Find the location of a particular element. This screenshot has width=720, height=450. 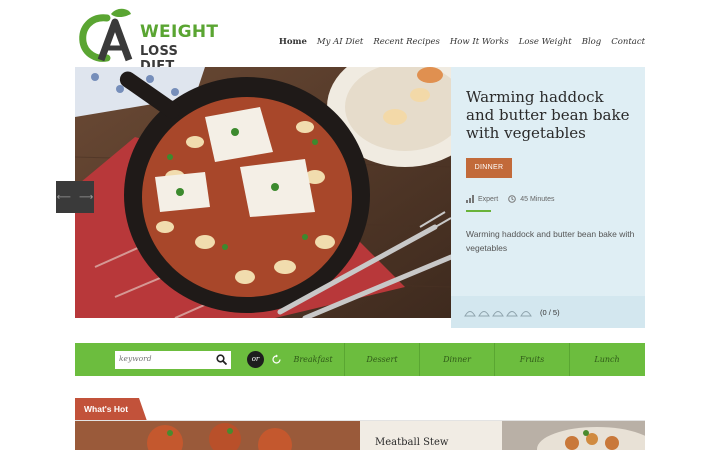

category-fruits: Fruits is located at coordinates (531, 359).